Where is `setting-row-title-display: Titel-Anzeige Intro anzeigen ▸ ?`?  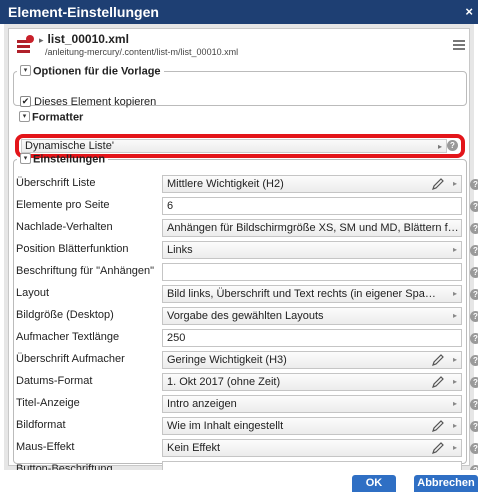 setting-row-title-display: Titel-Anzeige Intro anzeigen ▸ ? is located at coordinates (246, 404).